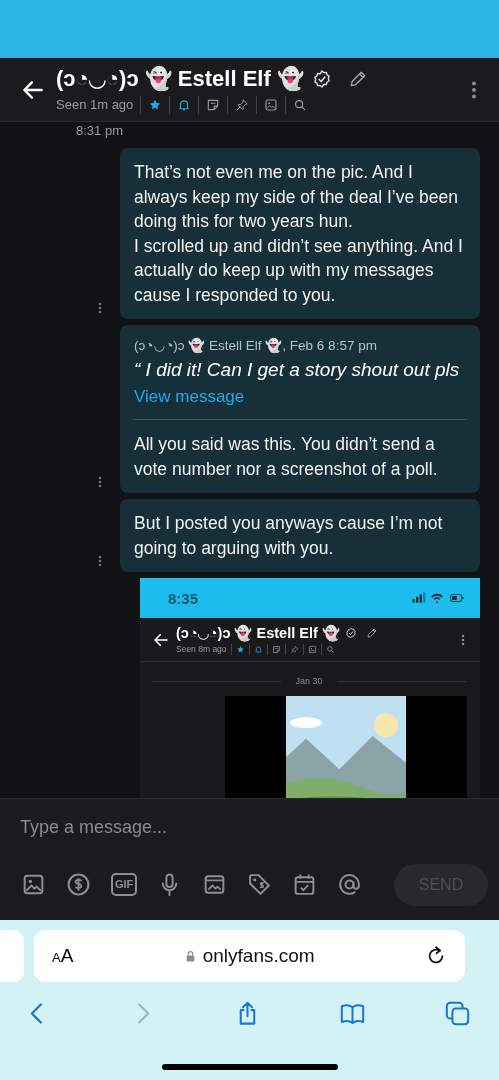  What do you see at coordinates (350, 884) in the screenshot?
I see `at-sign-icon` at bounding box center [350, 884].